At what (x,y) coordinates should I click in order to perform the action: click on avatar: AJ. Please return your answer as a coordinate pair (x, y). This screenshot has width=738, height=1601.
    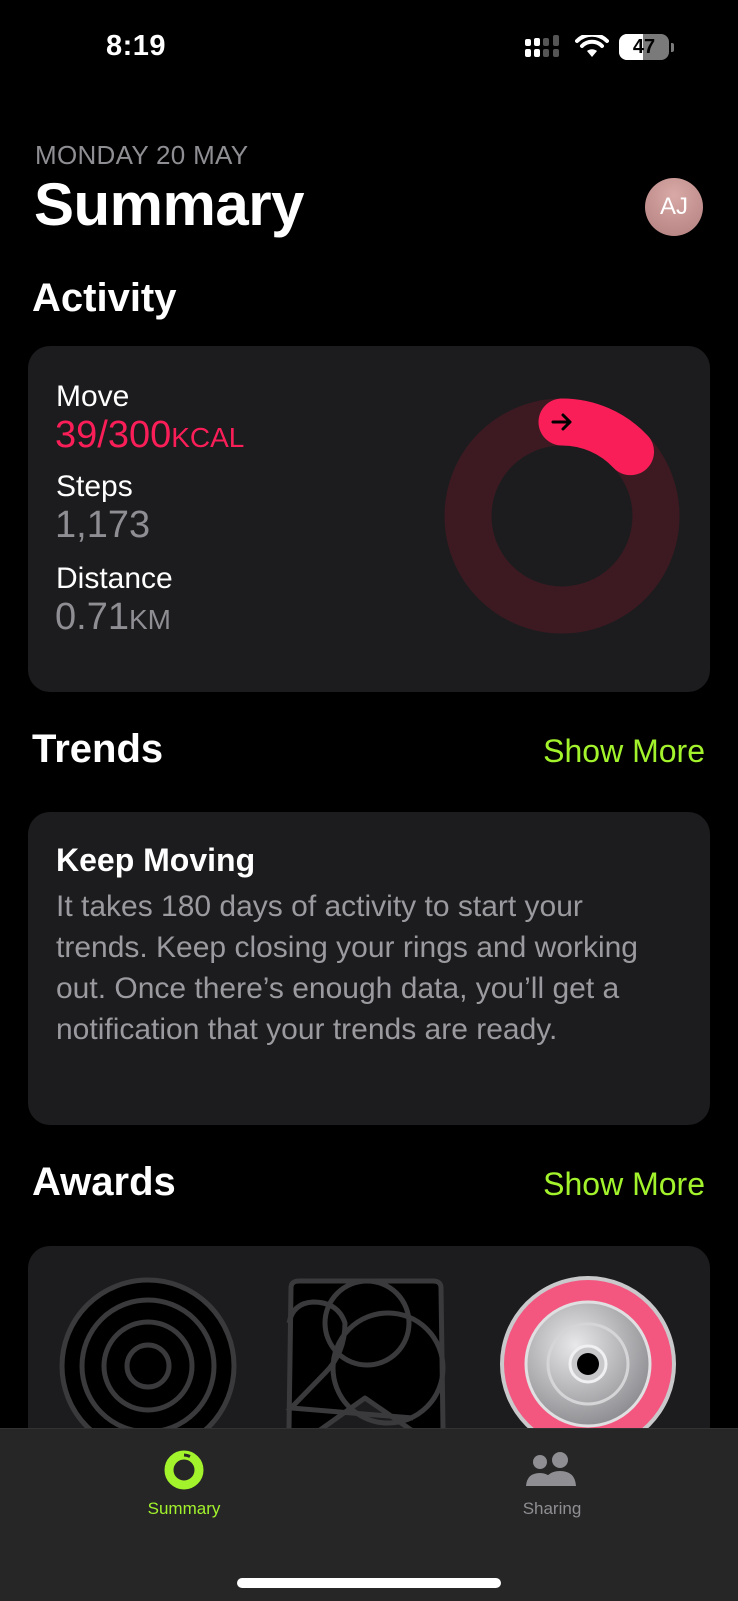
    Looking at the image, I should click on (674, 207).